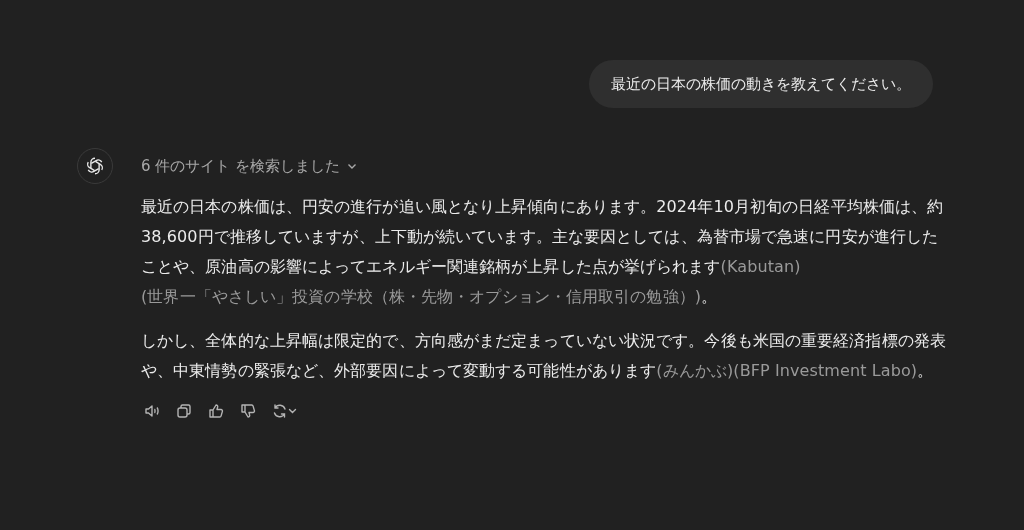 This screenshot has height=530, width=1024. What do you see at coordinates (250, 166) in the screenshot?
I see `search-summary-toggle: 6 件のサイト を検索しました` at bounding box center [250, 166].